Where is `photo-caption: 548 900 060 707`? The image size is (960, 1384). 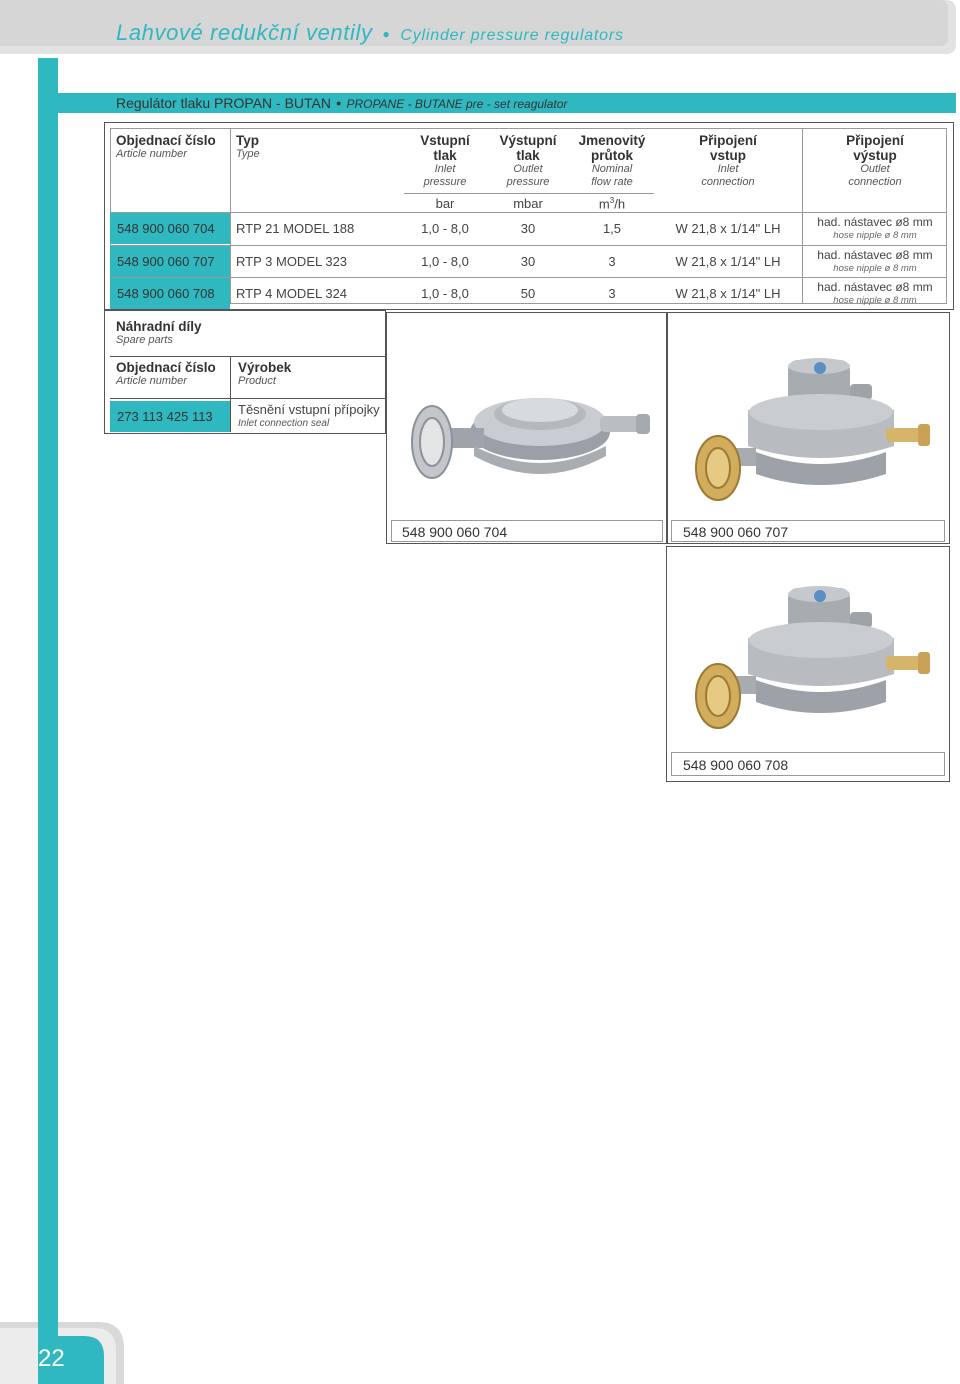
photo-caption: 548 900 060 707 is located at coordinates (736, 532).